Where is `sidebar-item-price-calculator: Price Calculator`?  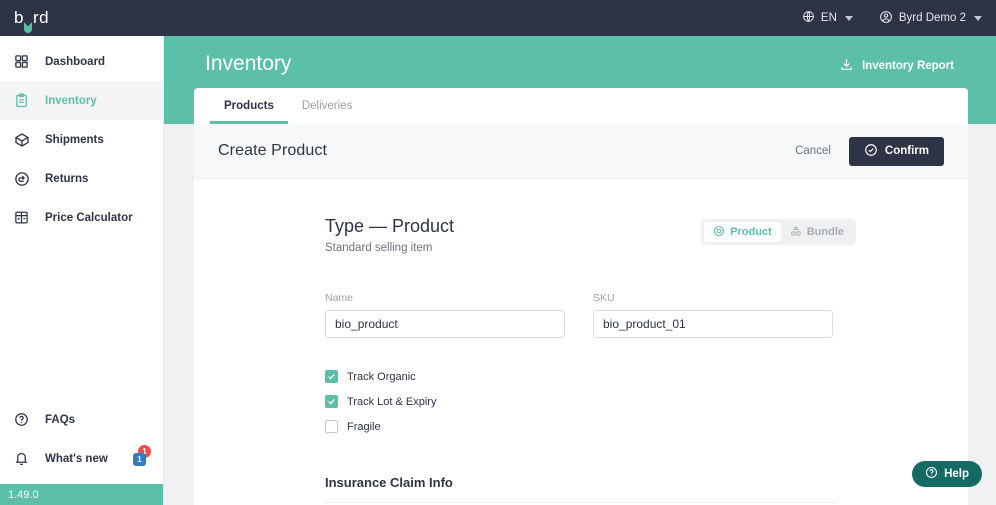
sidebar-item-price-calculator: Price Calculator is located at coordinates (81, 217).